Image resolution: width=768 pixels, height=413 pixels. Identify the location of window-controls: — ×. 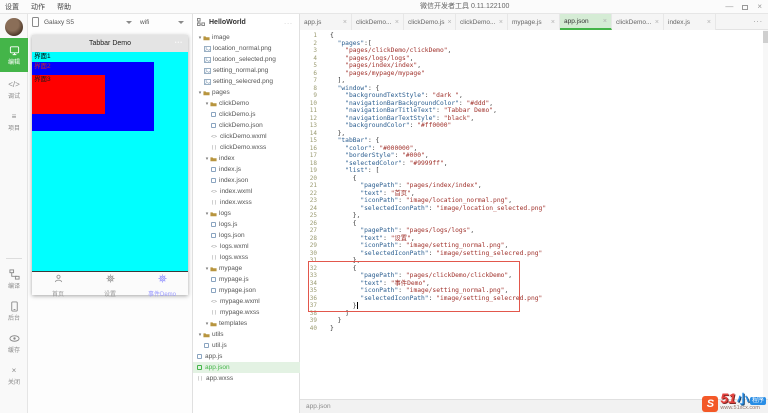
(743, 7).